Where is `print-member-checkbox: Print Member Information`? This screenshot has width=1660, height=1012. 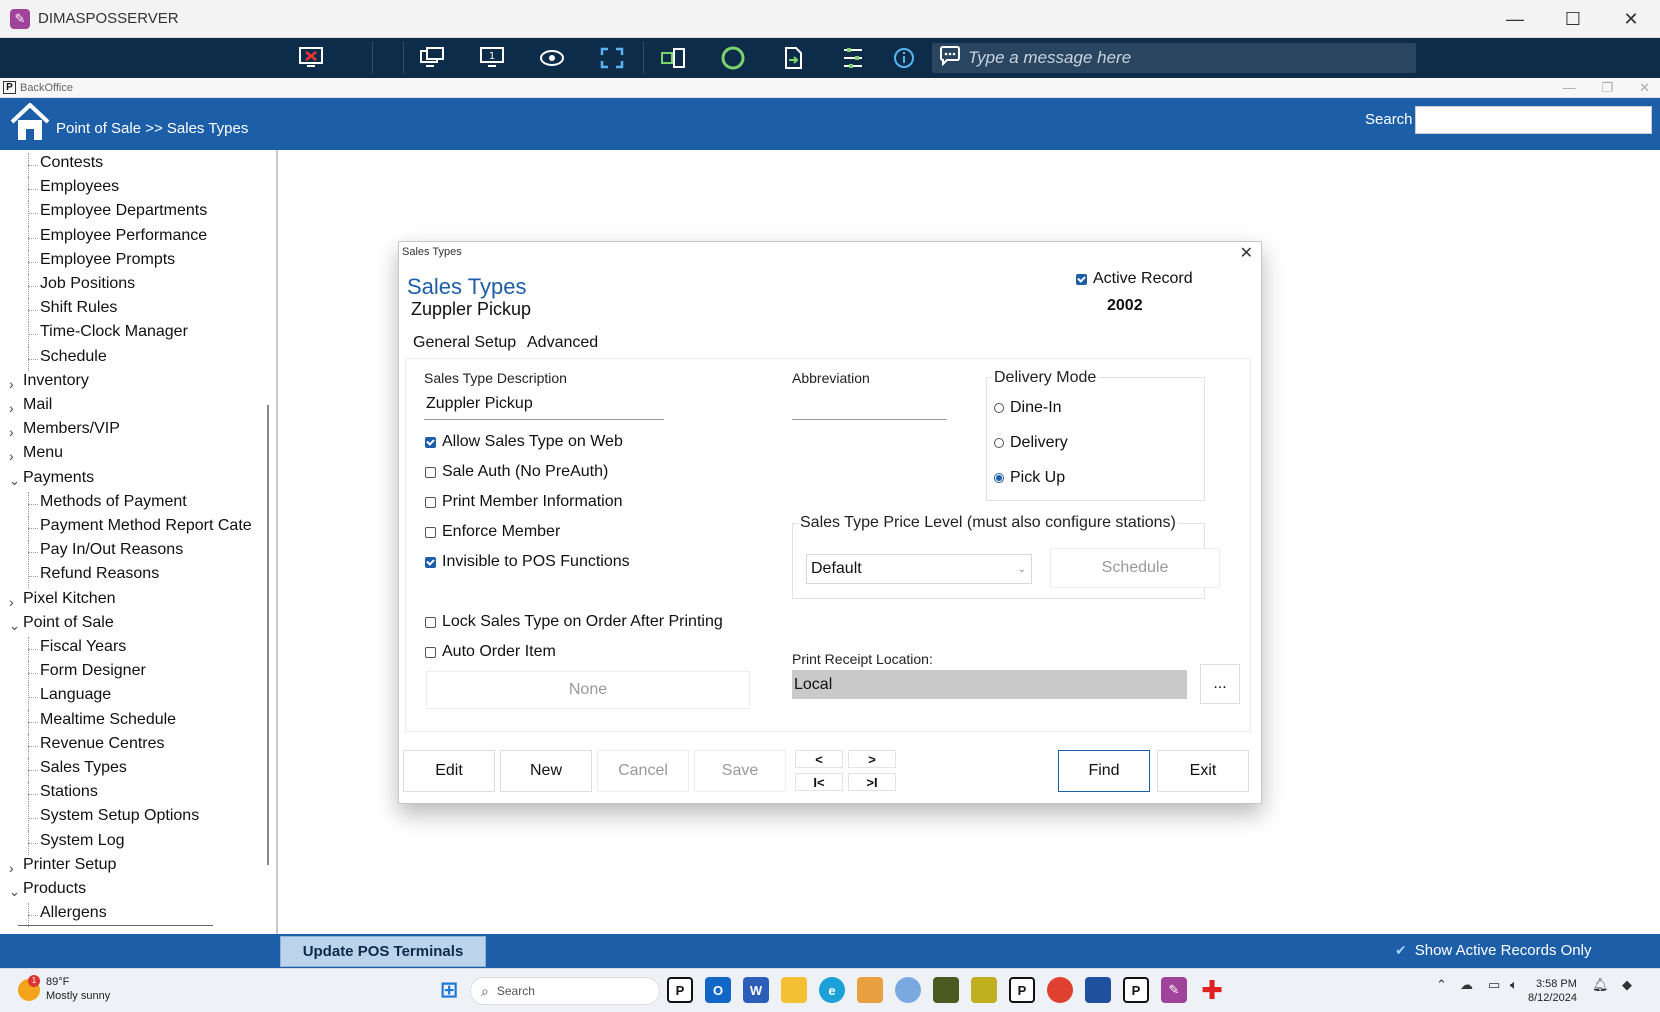
print-member-checkbox: Print Member Information is located at coordinates (524, 502).